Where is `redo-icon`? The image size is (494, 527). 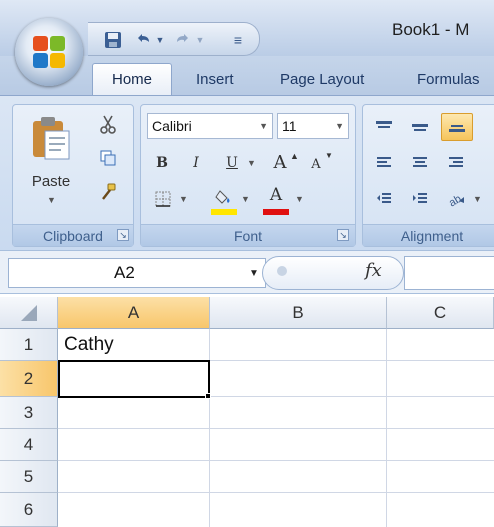 redo-icon is located at coordinates (183, 40).